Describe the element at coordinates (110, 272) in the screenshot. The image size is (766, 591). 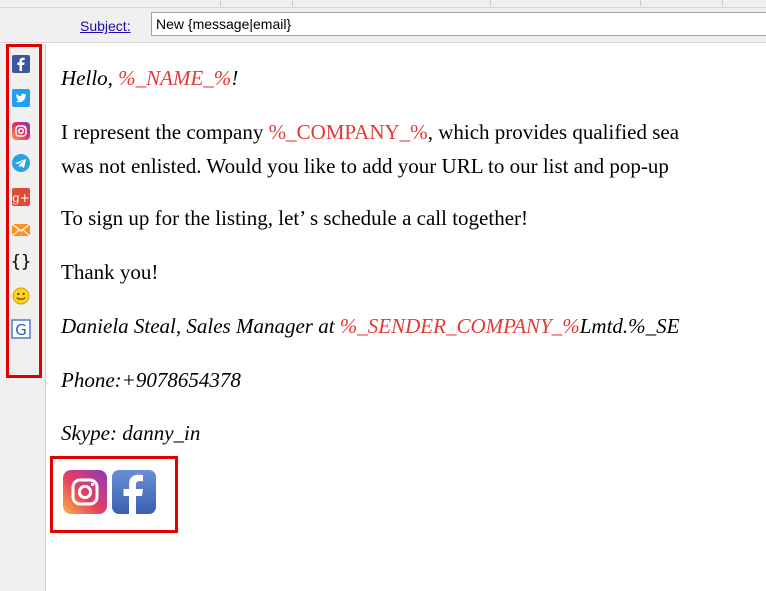
I see `thanks-line: Thank you!` at that location.